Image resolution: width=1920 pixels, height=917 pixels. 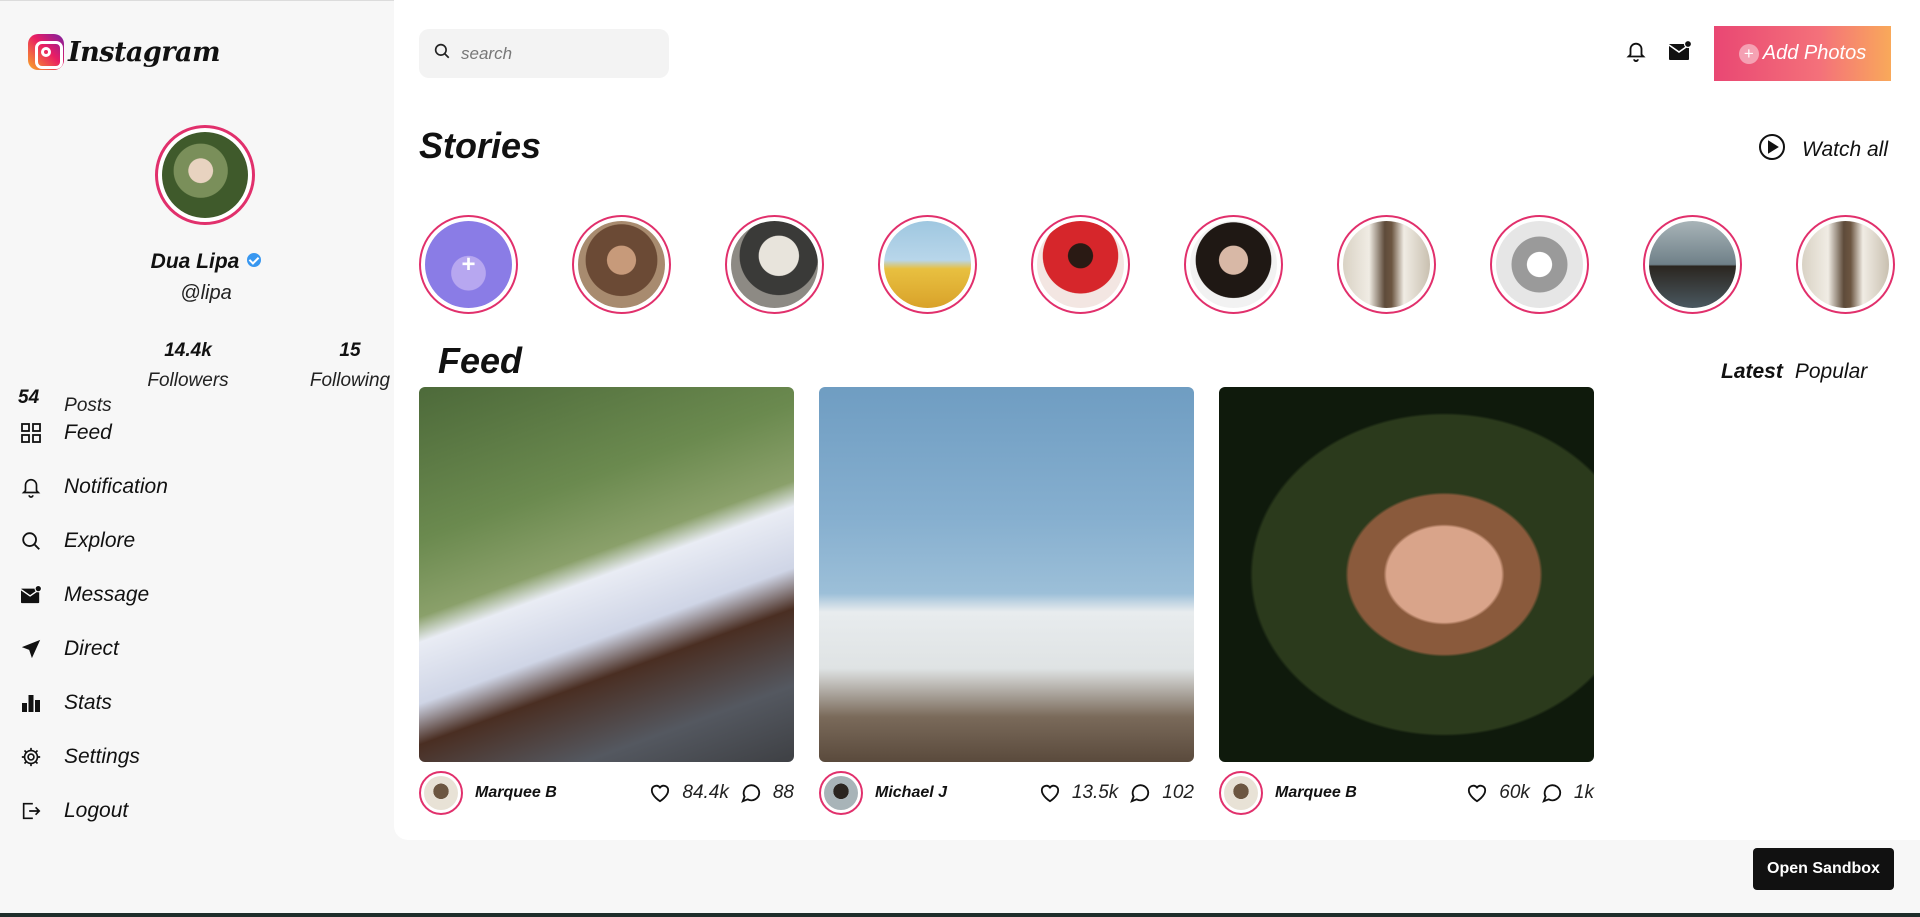 What do you see at coordinates (188, 366) in the screenshot?
I see `stat-followers: 14.4k Followers` at bounding box center [188, 366].